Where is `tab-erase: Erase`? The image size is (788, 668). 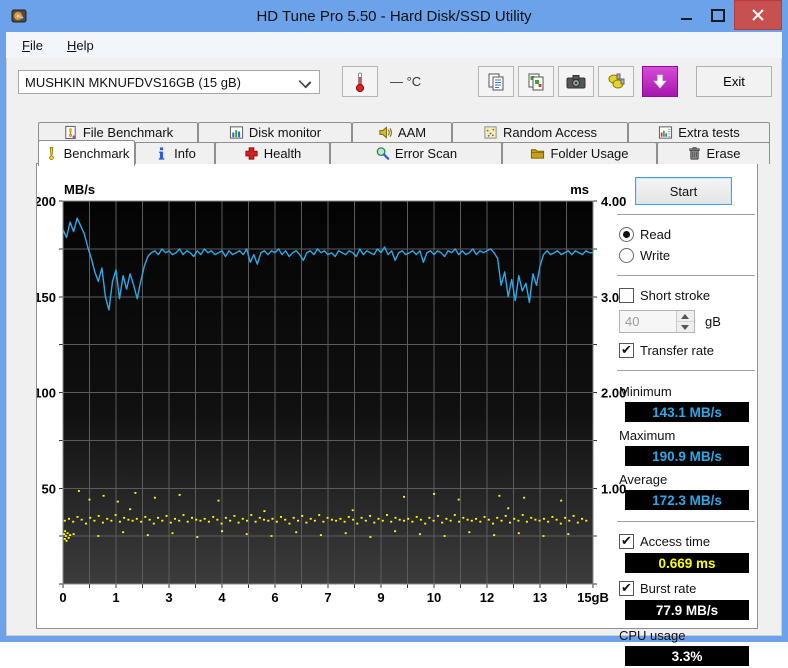 tab-erase: Erase is located at coordinates (713, 153).